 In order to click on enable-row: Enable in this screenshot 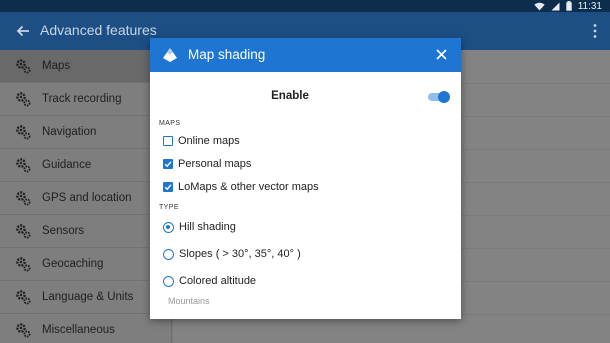, I will do `click(305, 97)`.